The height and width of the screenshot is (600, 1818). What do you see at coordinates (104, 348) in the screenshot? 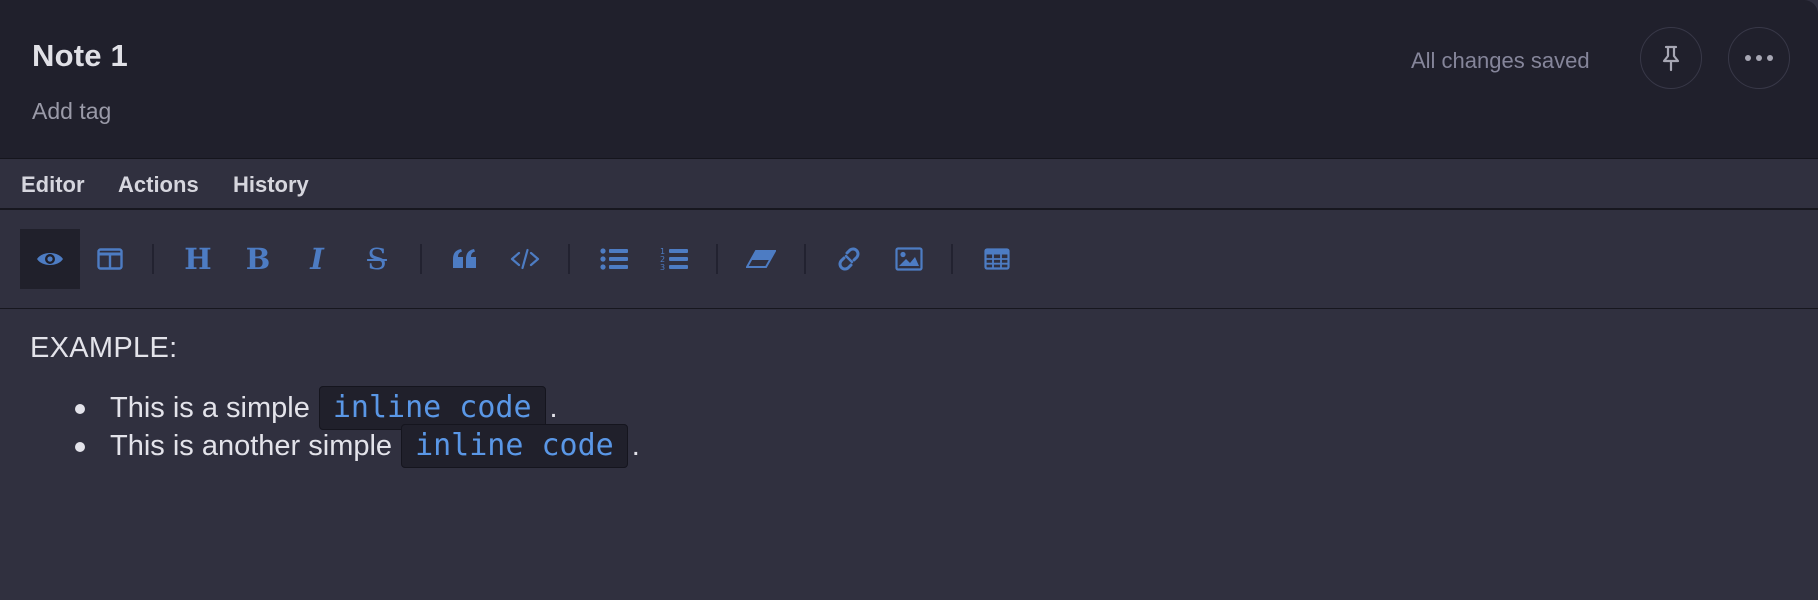
I see `content-heading: EXAMPLE:` at bounding box center [104, 348].